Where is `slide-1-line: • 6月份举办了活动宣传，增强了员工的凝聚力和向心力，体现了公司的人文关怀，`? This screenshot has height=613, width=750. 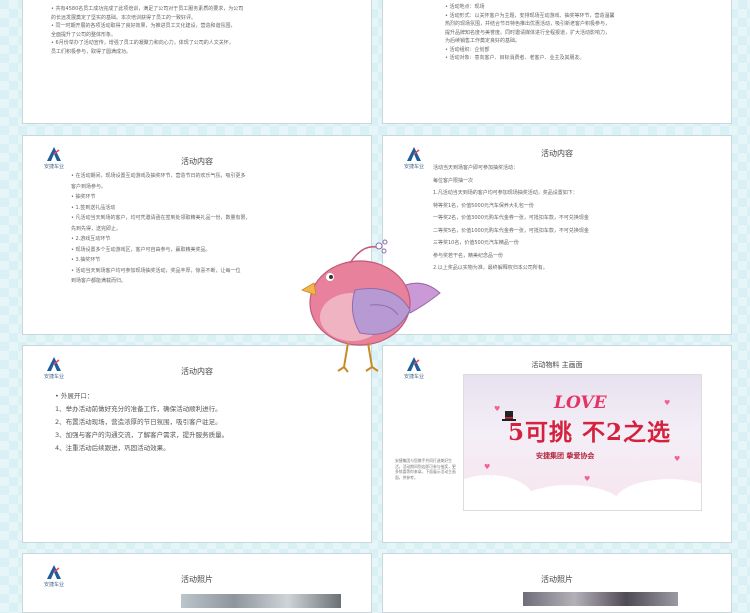 slide-1-line: • 6月份举办了活动宣传，增强了员工的凝聚力和向心力，体现了公司的人文关怀， is located at coordinates (142, 43).